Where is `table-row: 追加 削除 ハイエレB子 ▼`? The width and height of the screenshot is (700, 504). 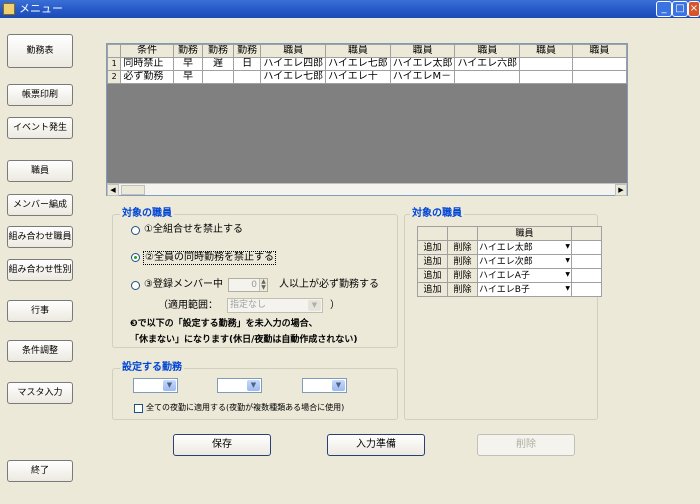 table-row: 追加 削除 ハイエレB子 ▼ is located at coordinates (509, 289).